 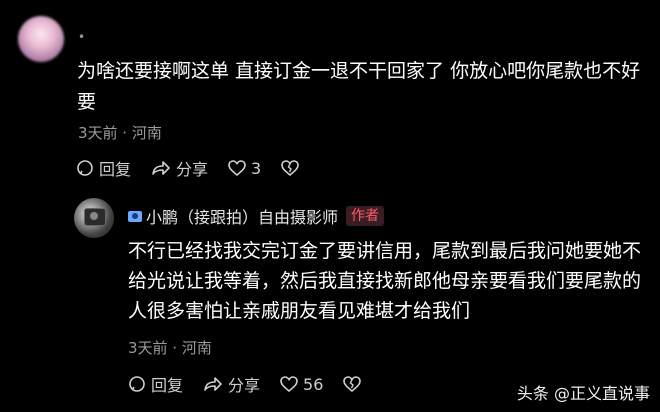 I want to click on comment-text: 为啥还要接啊这单 直接订金一退不干回家了 你放心吧你尾款也不好要, so click(x=359, y=86).